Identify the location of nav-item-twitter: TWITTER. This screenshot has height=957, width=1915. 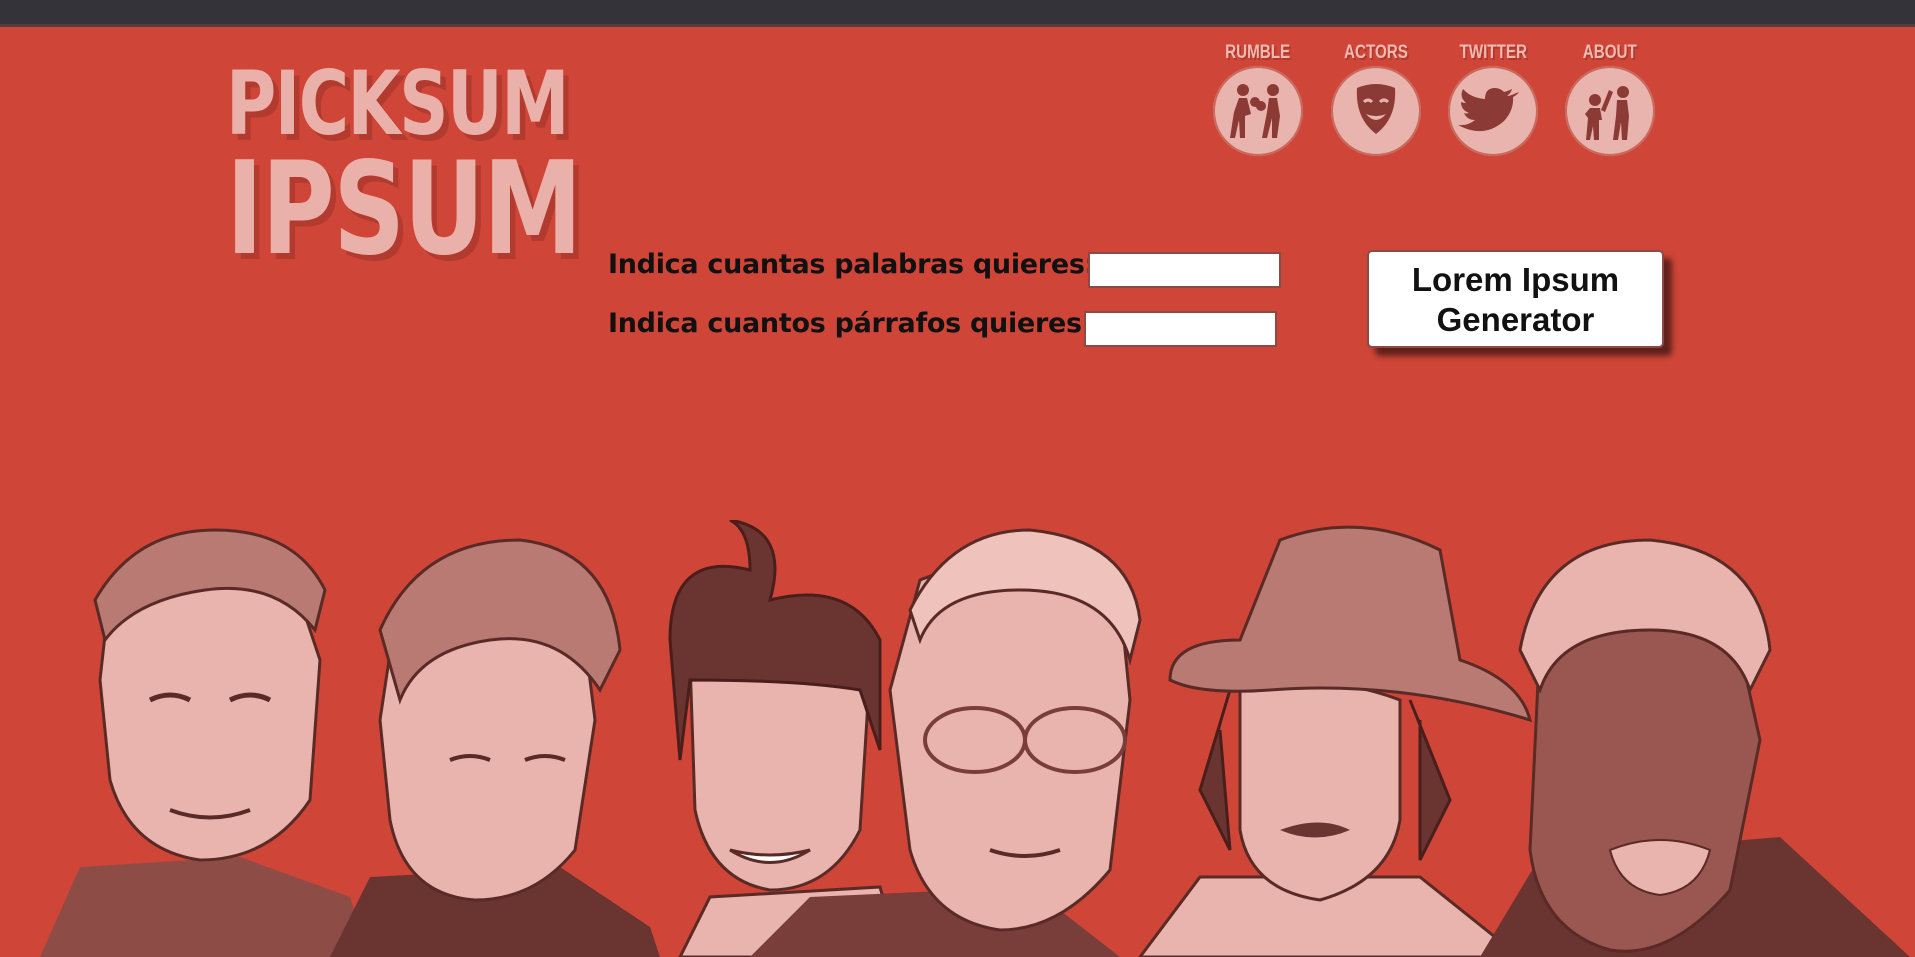
(1493, 99).